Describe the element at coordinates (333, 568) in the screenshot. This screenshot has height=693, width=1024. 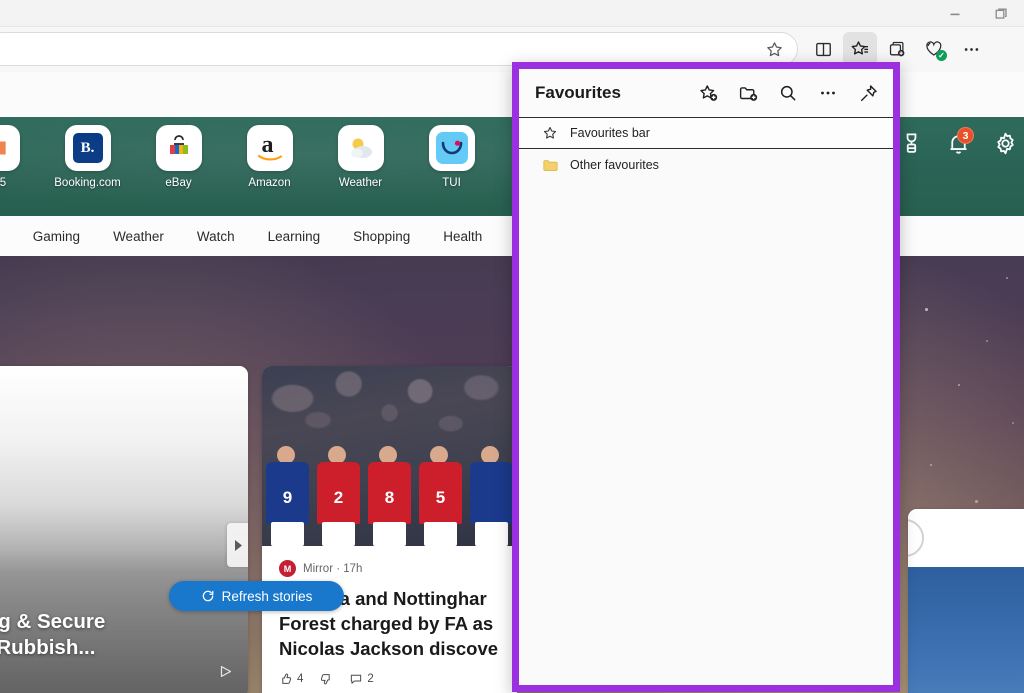
I see `source-label: Mirror · 17h` at that location.